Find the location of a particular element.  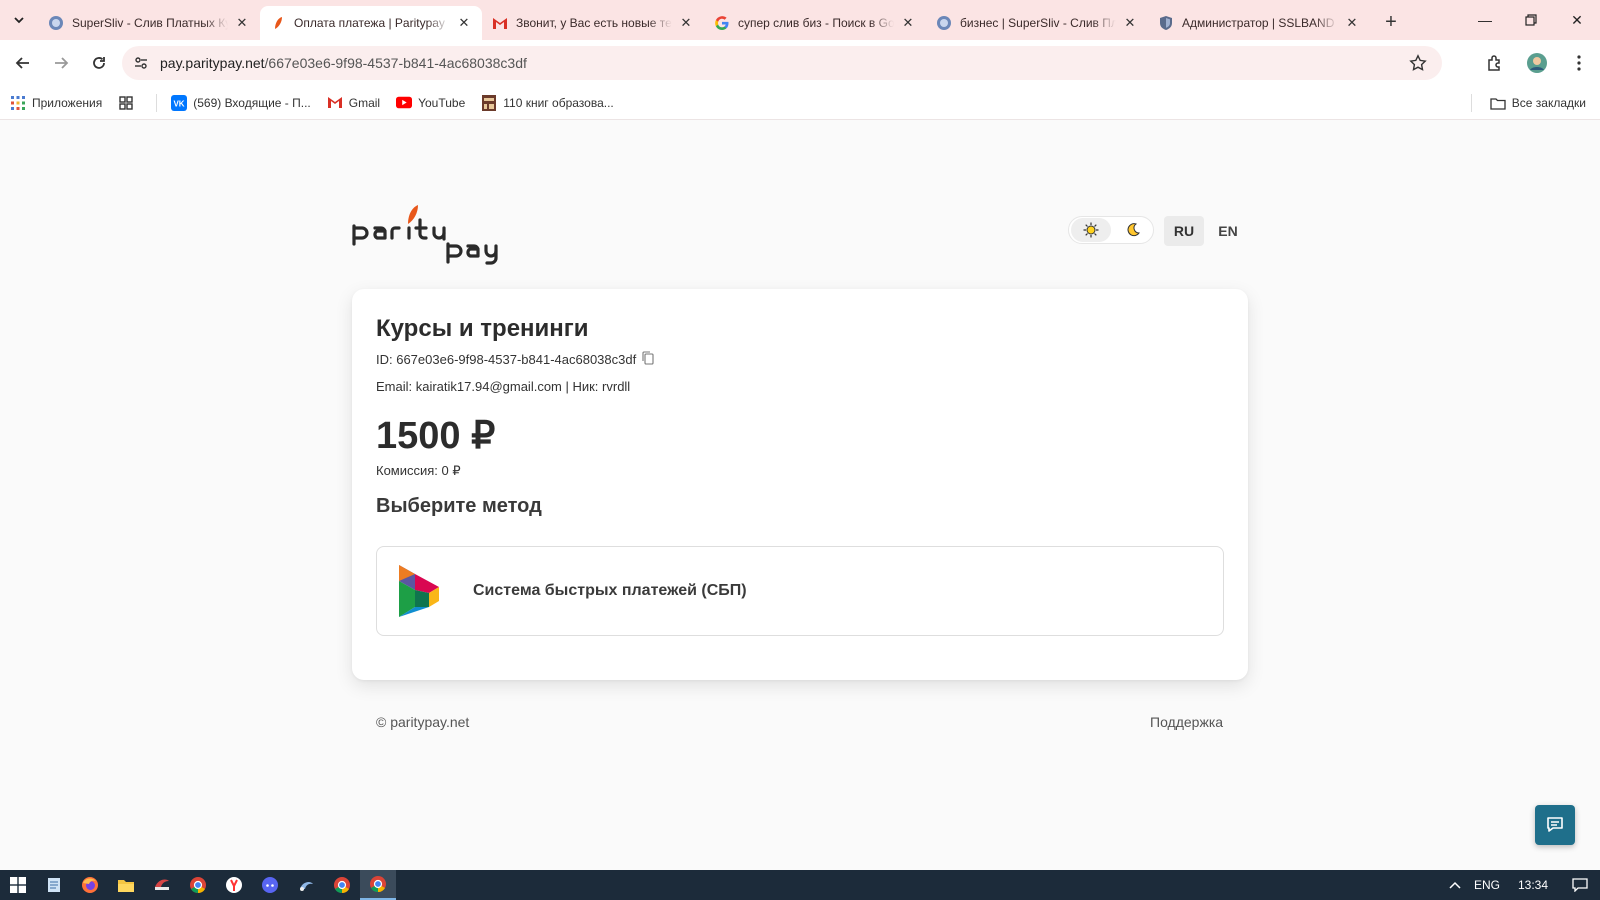

app-icon is located at coordinates (162, 885).